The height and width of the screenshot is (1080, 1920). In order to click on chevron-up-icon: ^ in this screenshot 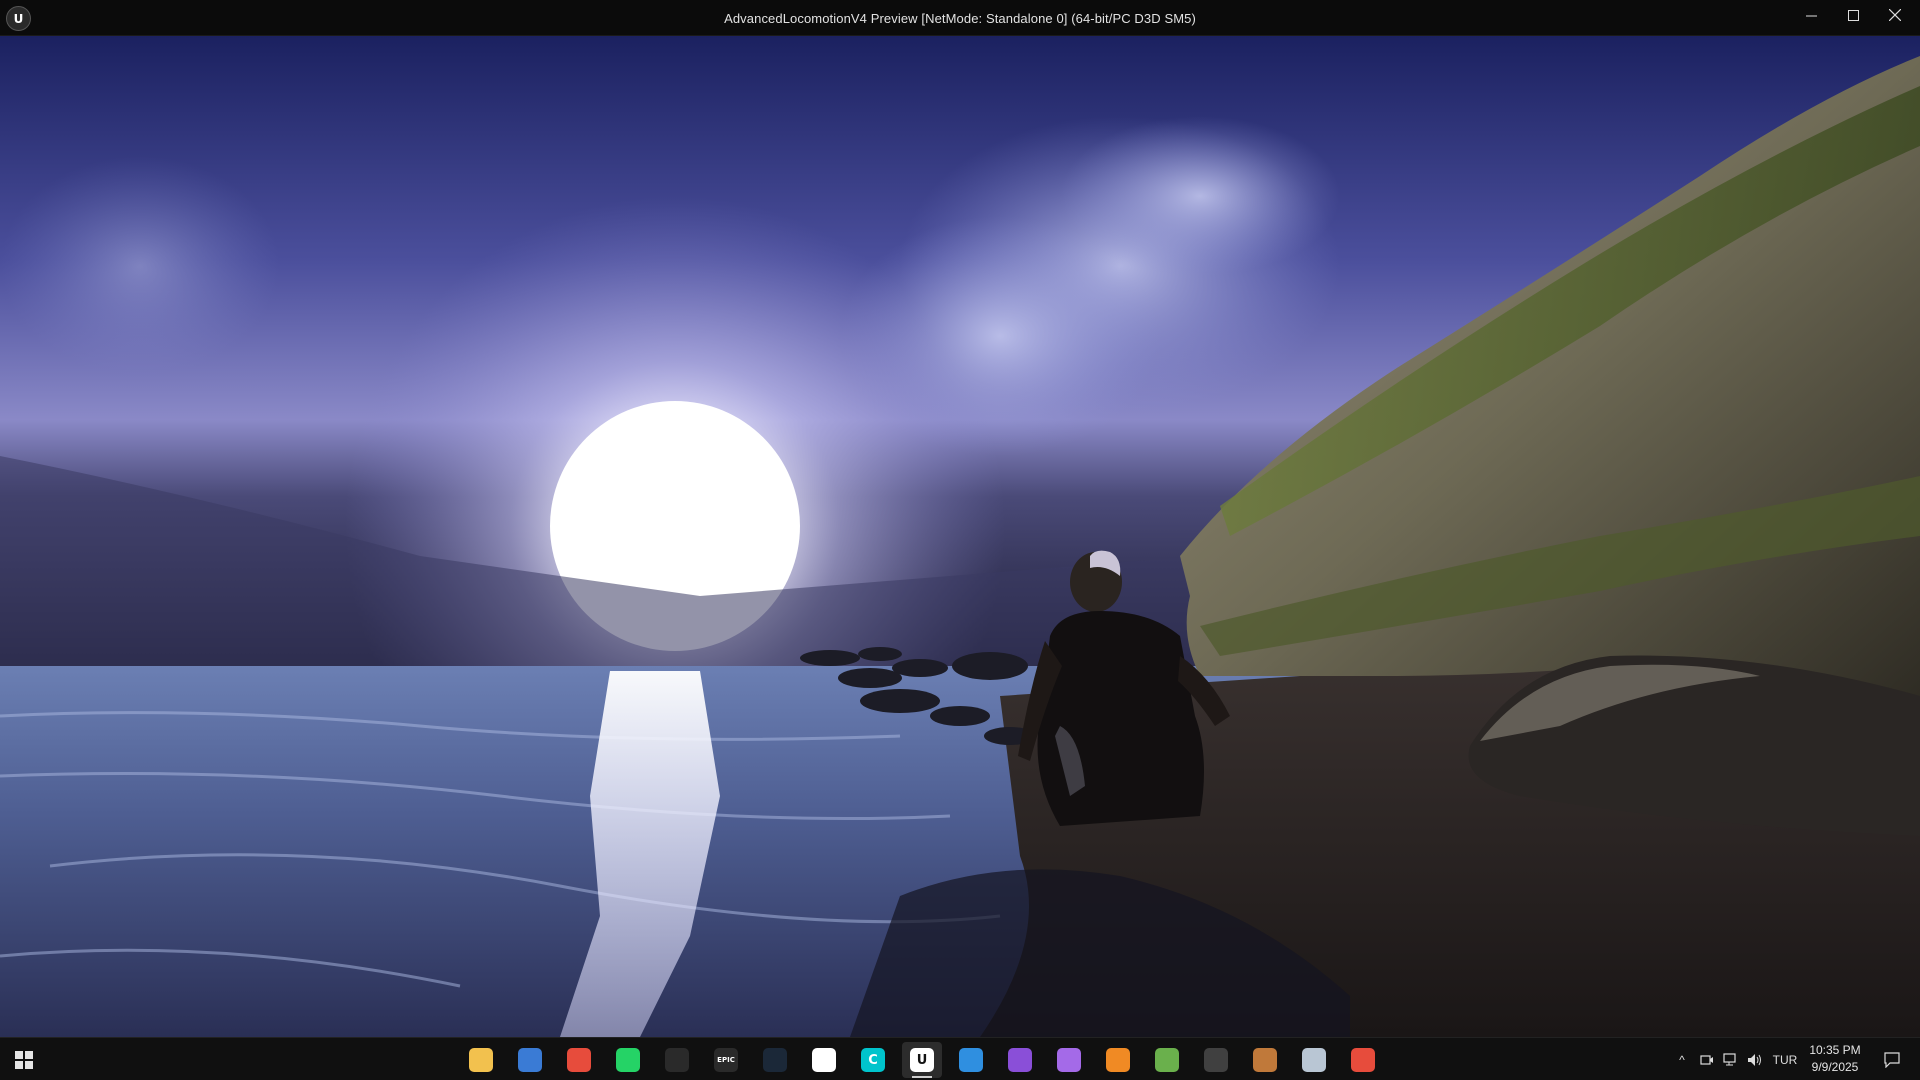, I will do `click(1682, 1059)`.